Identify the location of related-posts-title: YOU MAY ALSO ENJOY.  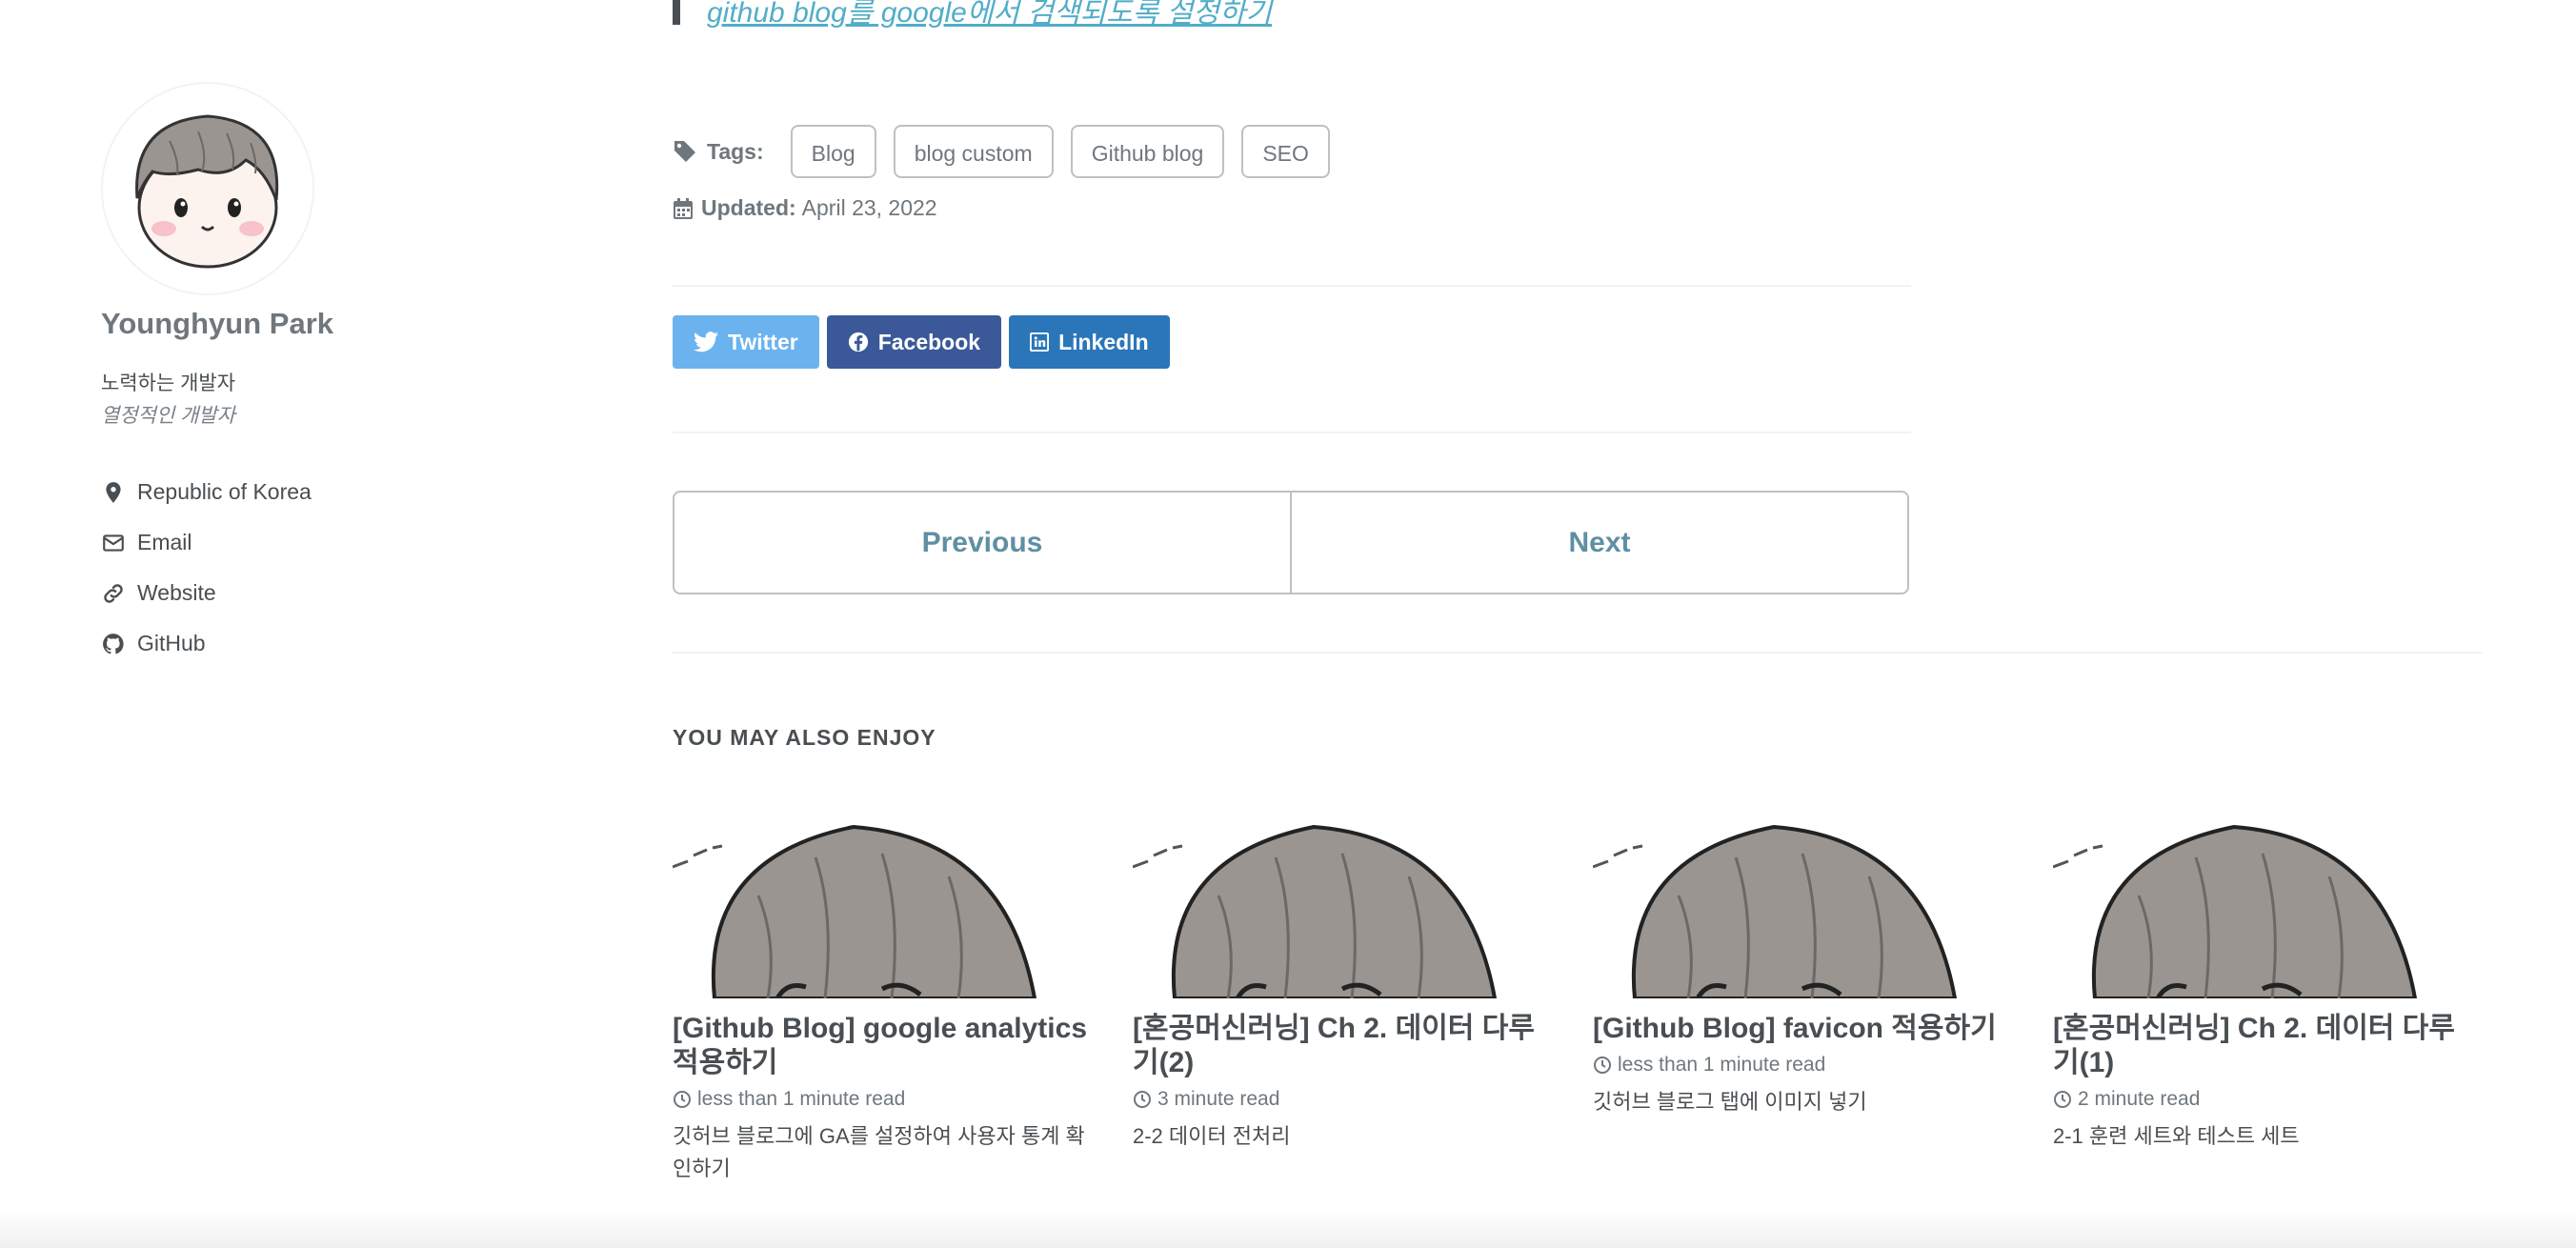
(804, 737).